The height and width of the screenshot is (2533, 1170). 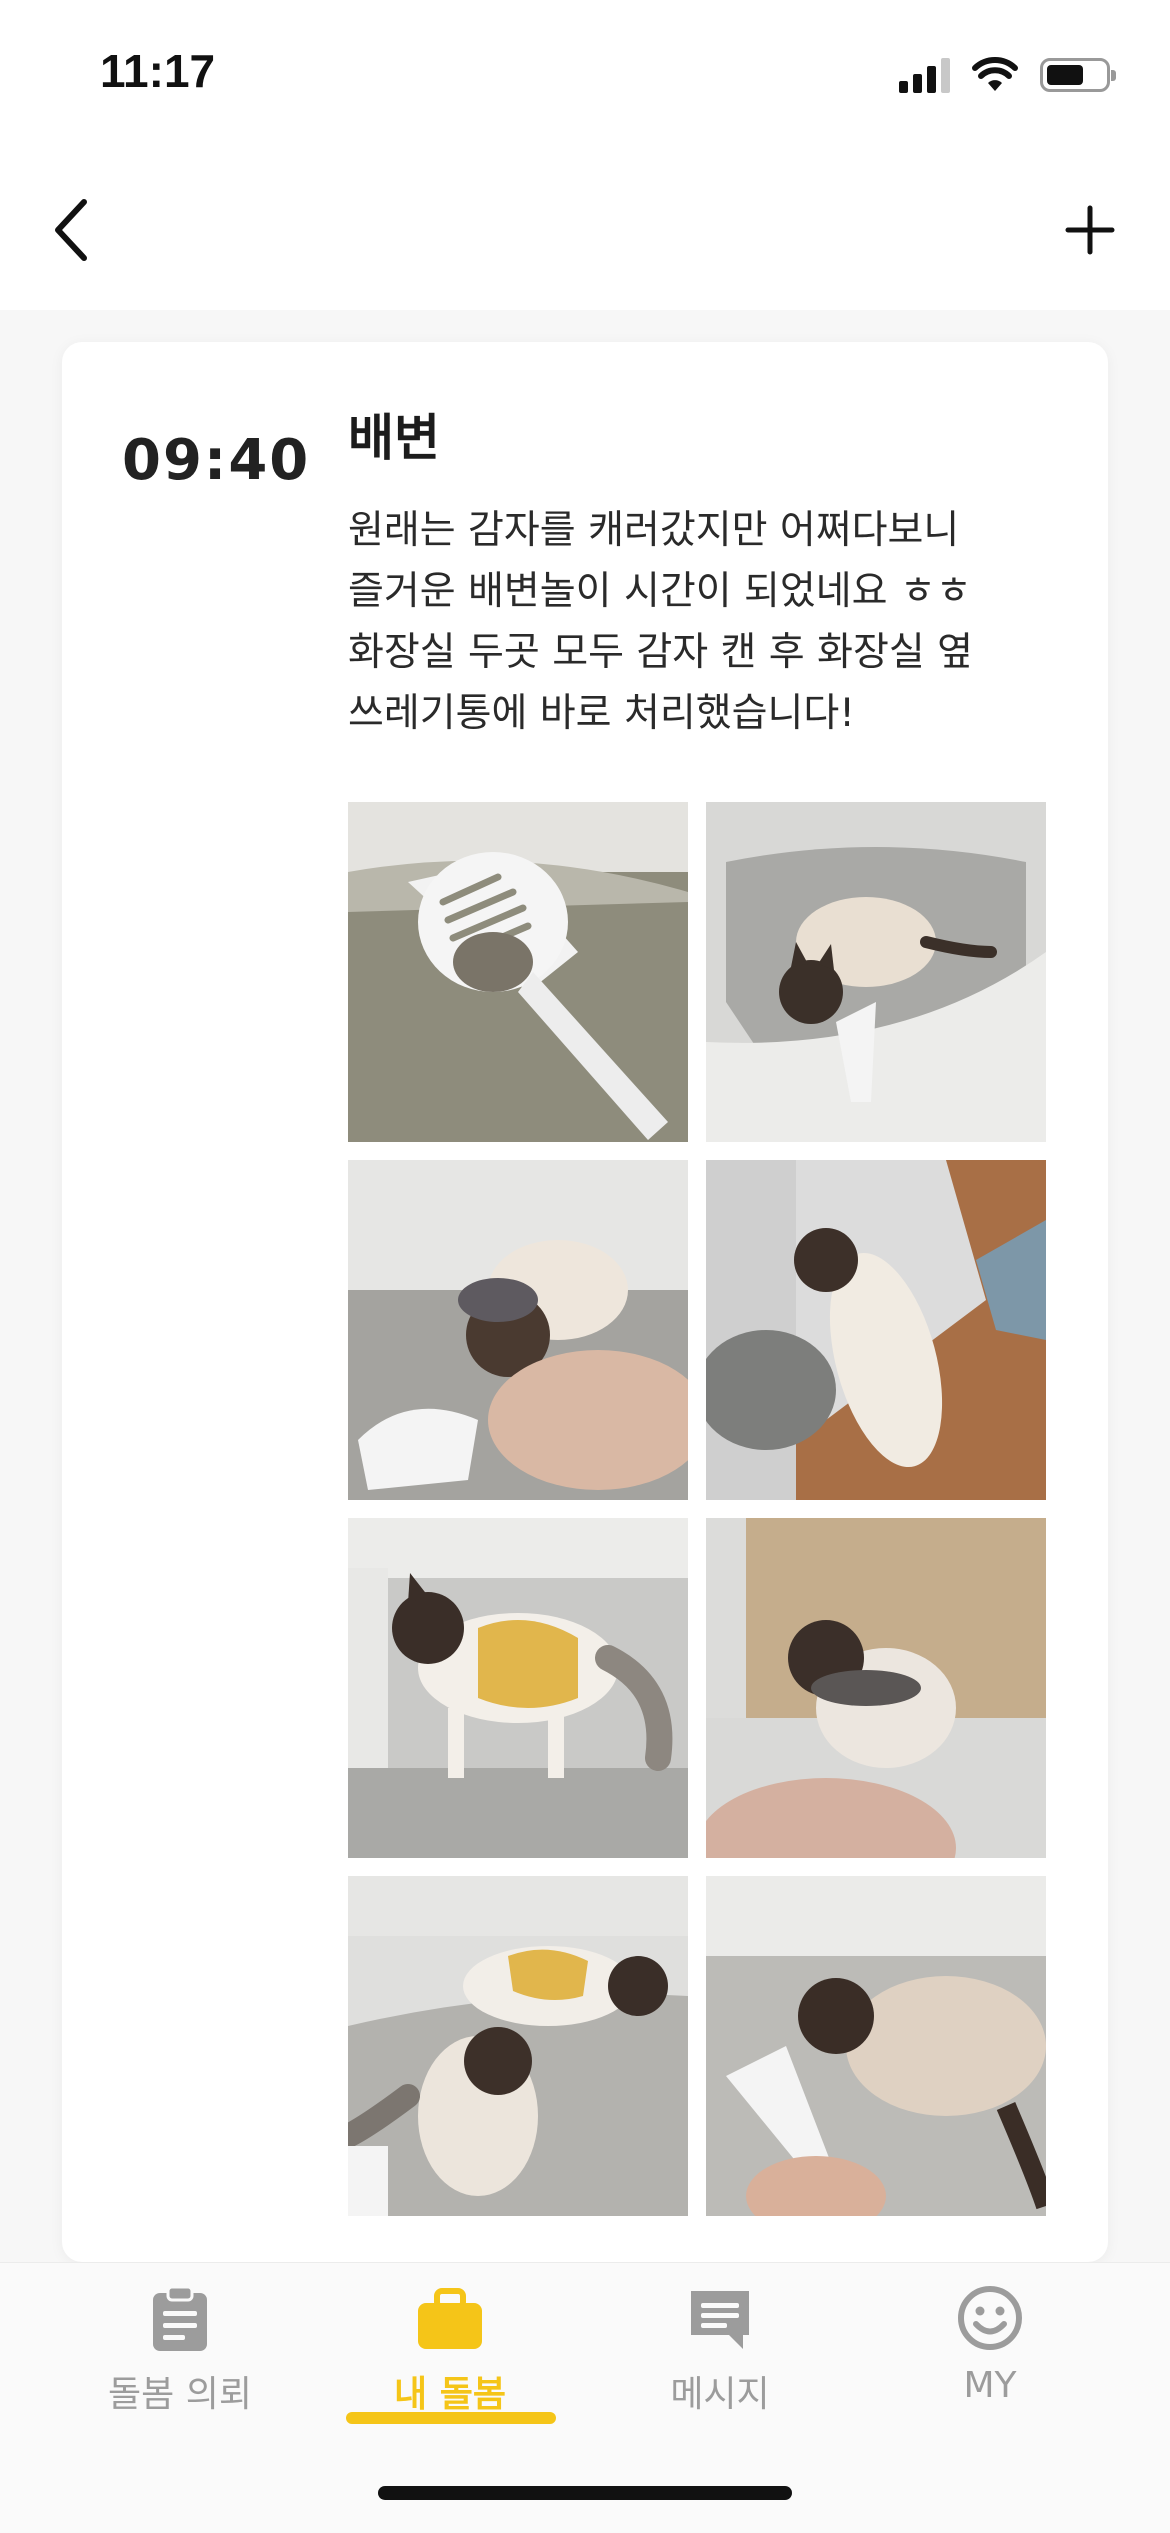 What do you see at coordinates (660, 591) in the screenshot?
I see `entry-body-line: 즐거운 배변놀이 시간이 되었네요 ㅎㅎ` at bounding box center [660, 591].